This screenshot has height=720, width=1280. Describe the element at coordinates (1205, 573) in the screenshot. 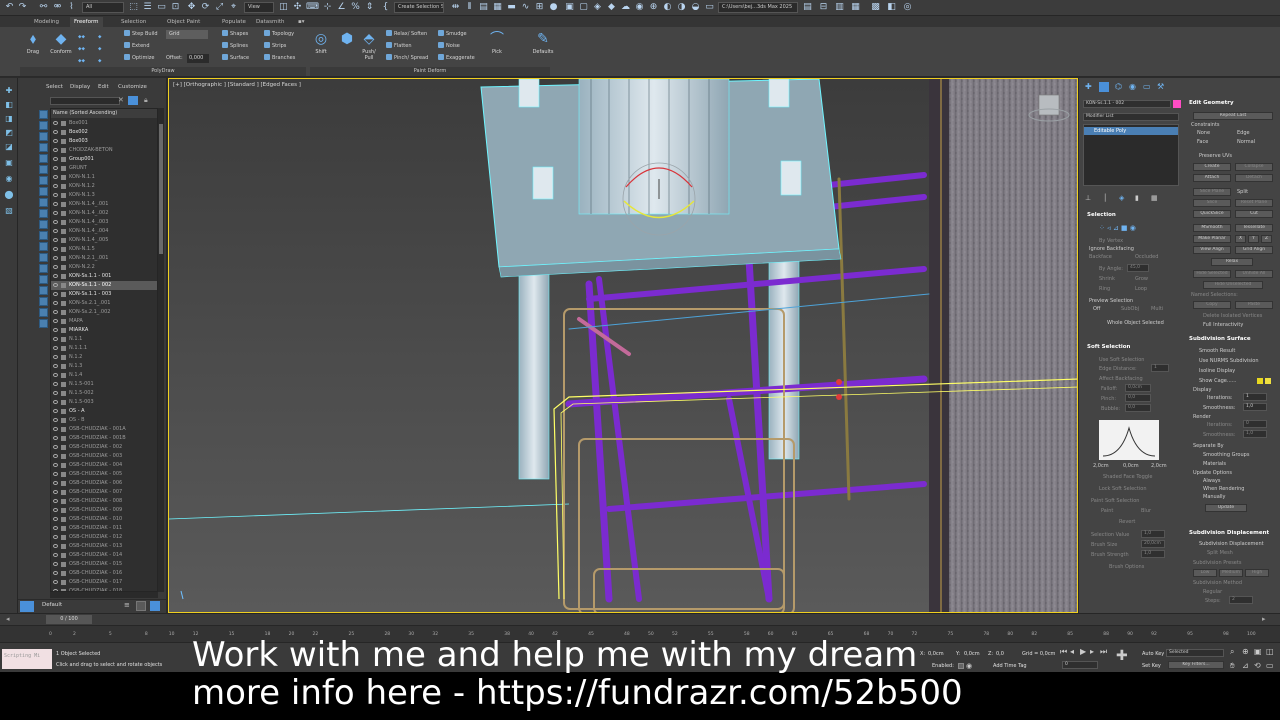

I see `preset-low-button: Low` at that location.